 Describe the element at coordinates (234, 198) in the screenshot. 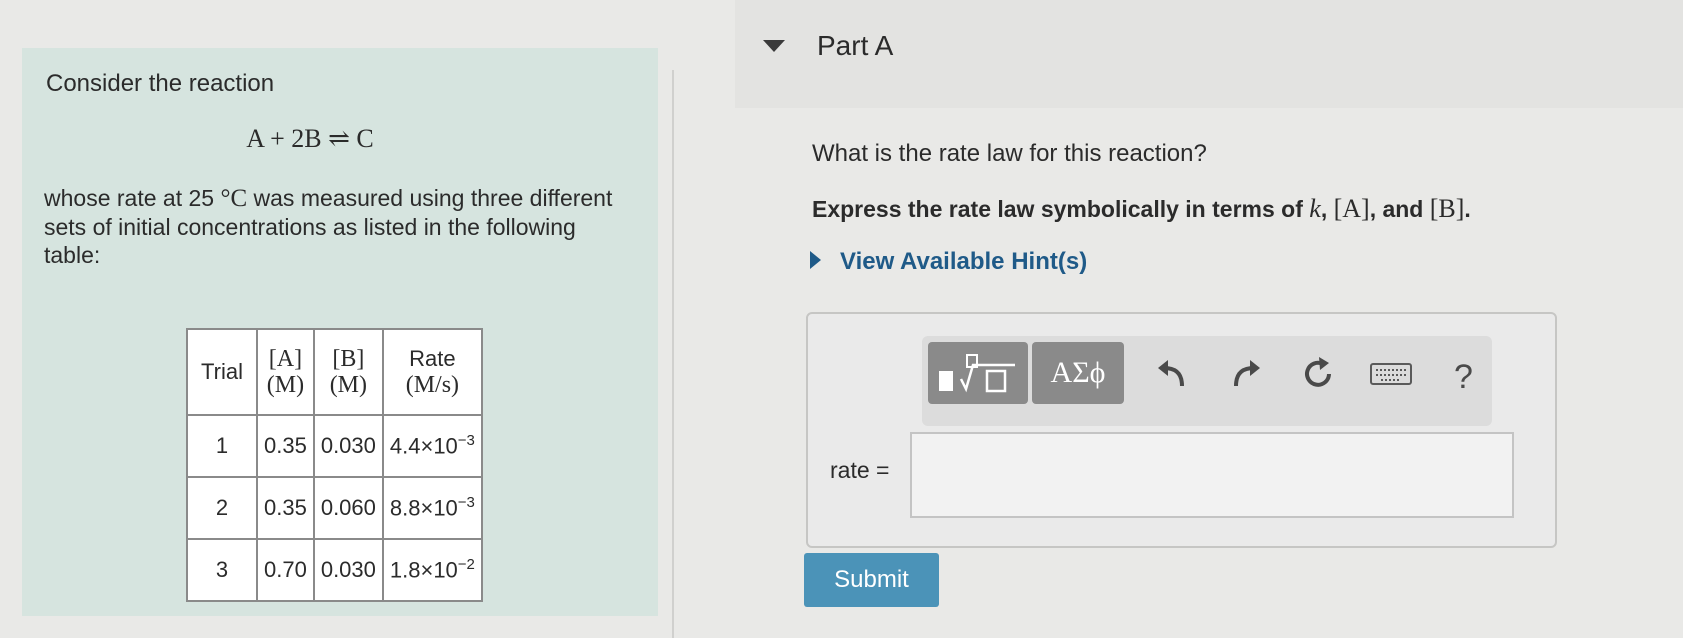

I see `desc-unit: °C` at that location.